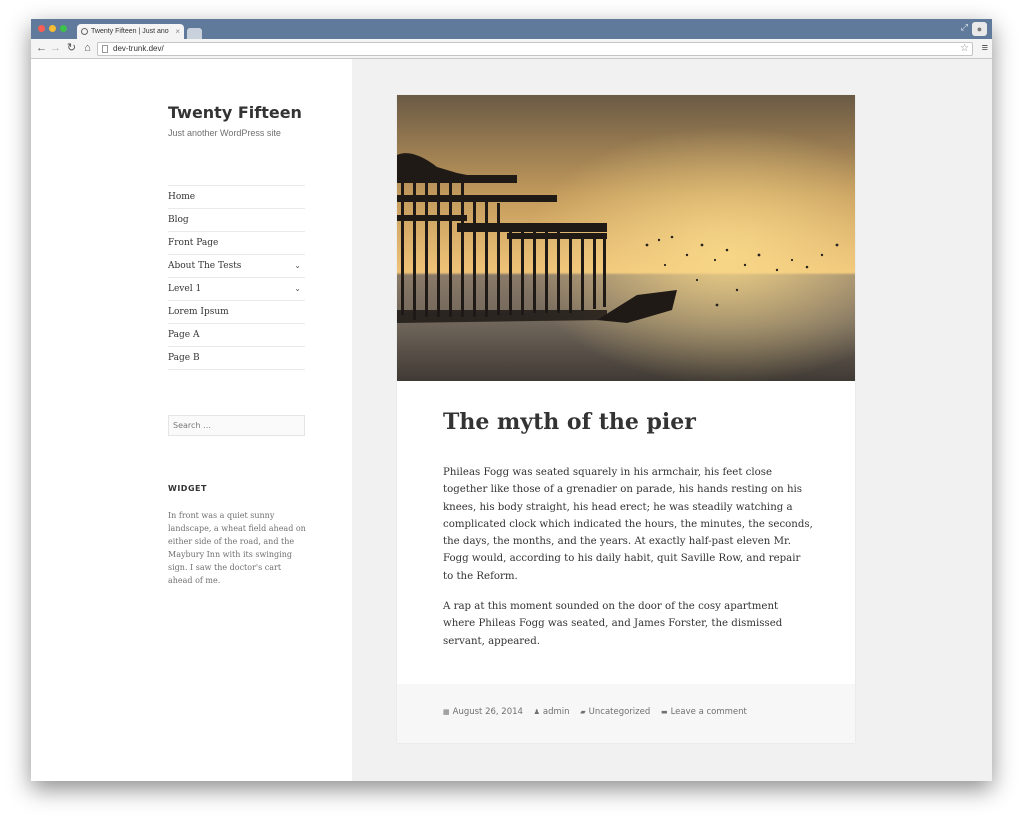  Describe the element at coordinates (979, 29) in the screenshot. I see `profile-icon: ●` at that location.